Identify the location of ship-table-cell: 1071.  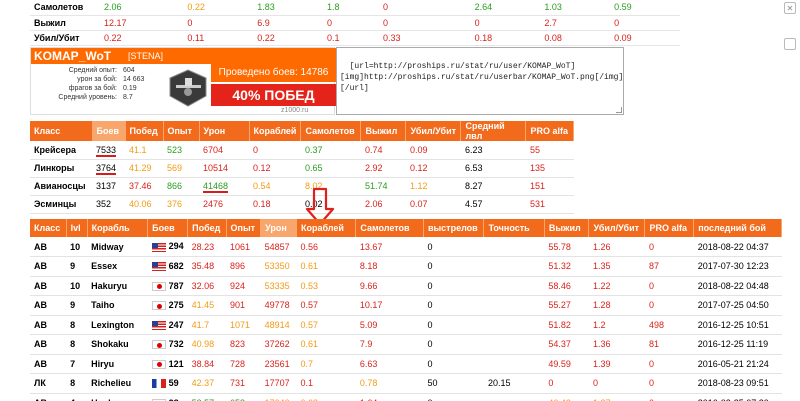
(243, 325).